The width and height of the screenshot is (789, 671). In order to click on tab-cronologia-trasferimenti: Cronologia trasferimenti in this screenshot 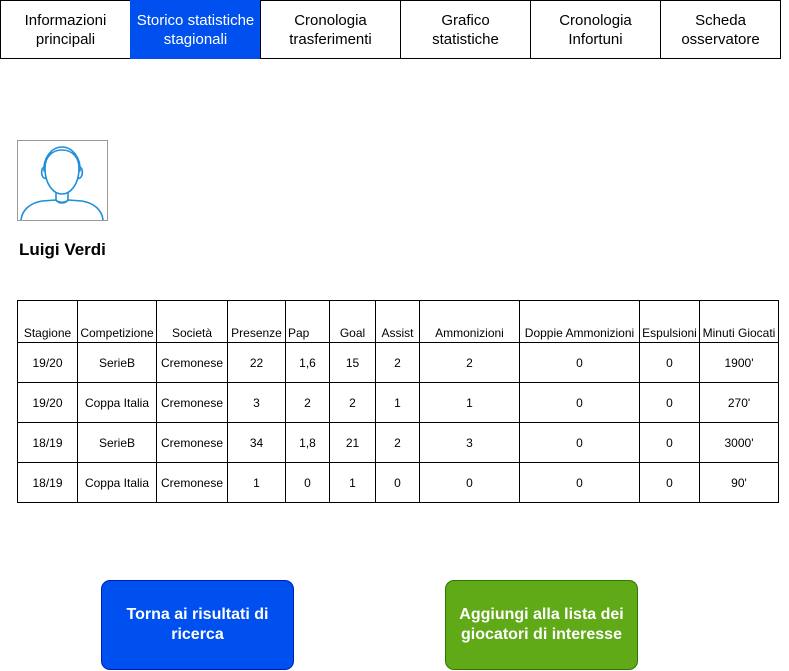, I will do `click(330, 29)`.